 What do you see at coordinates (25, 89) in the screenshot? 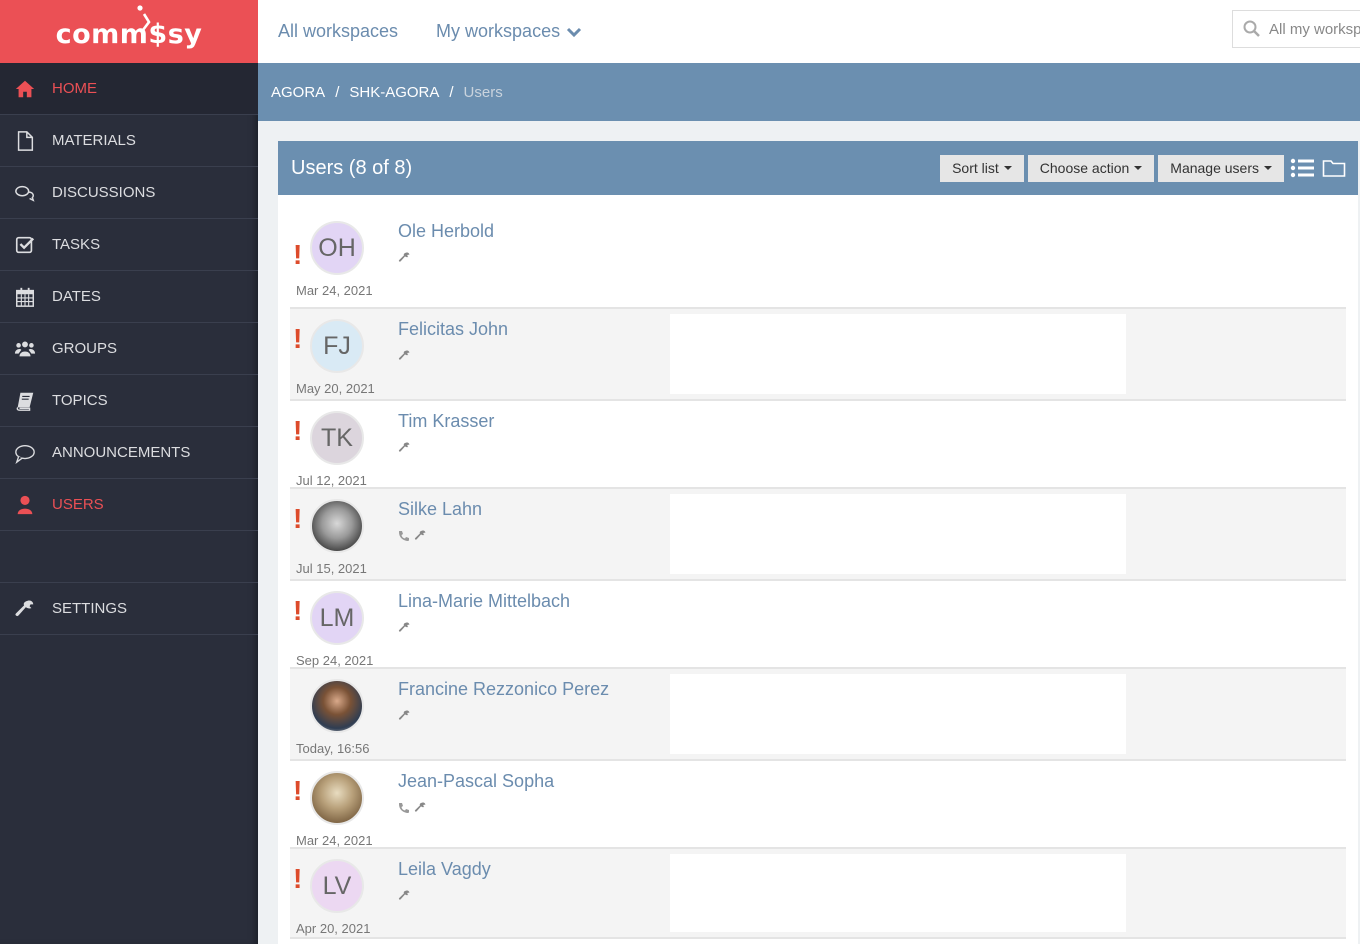
I see `home-icon` at bounding box center [25, 89].